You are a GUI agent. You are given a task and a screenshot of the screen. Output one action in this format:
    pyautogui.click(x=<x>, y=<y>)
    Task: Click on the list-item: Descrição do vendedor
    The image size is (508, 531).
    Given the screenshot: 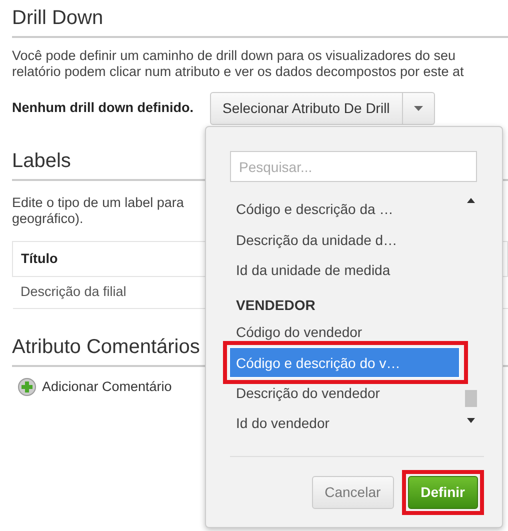 What is the action you would take?
    pyautogui.click(x=345, y=393)
    